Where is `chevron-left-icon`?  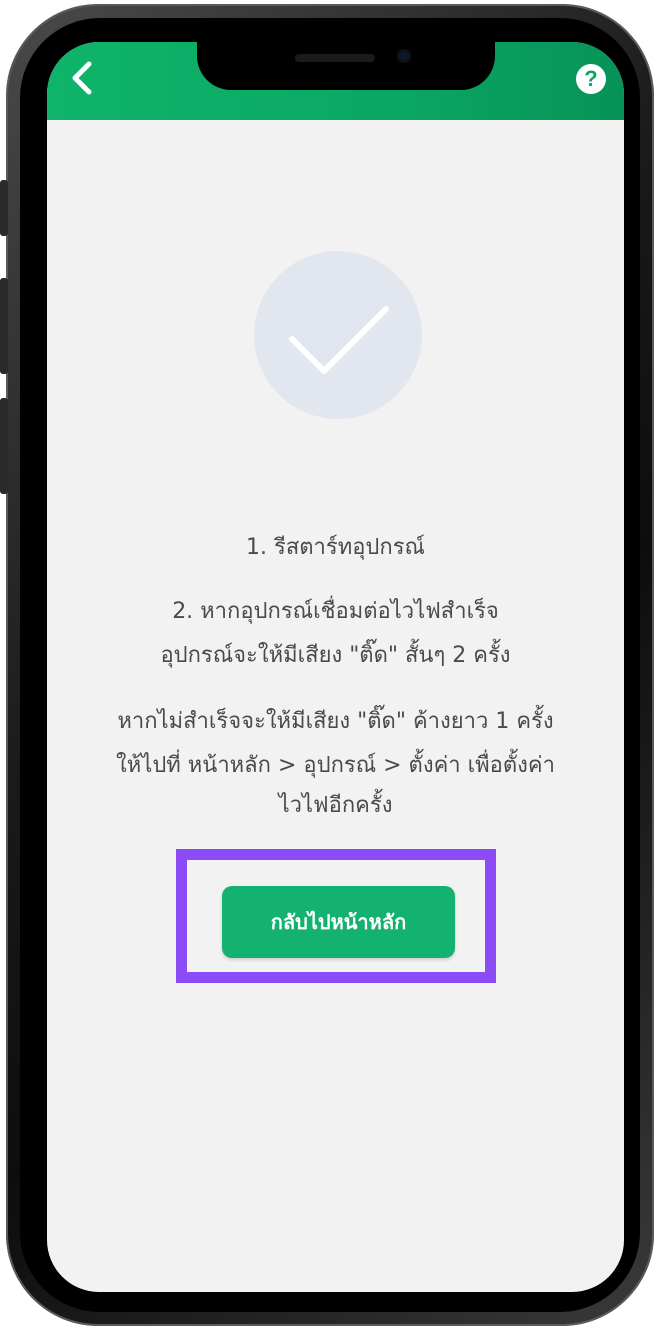
chevron-left-icon is located at coordinates (82, 78).